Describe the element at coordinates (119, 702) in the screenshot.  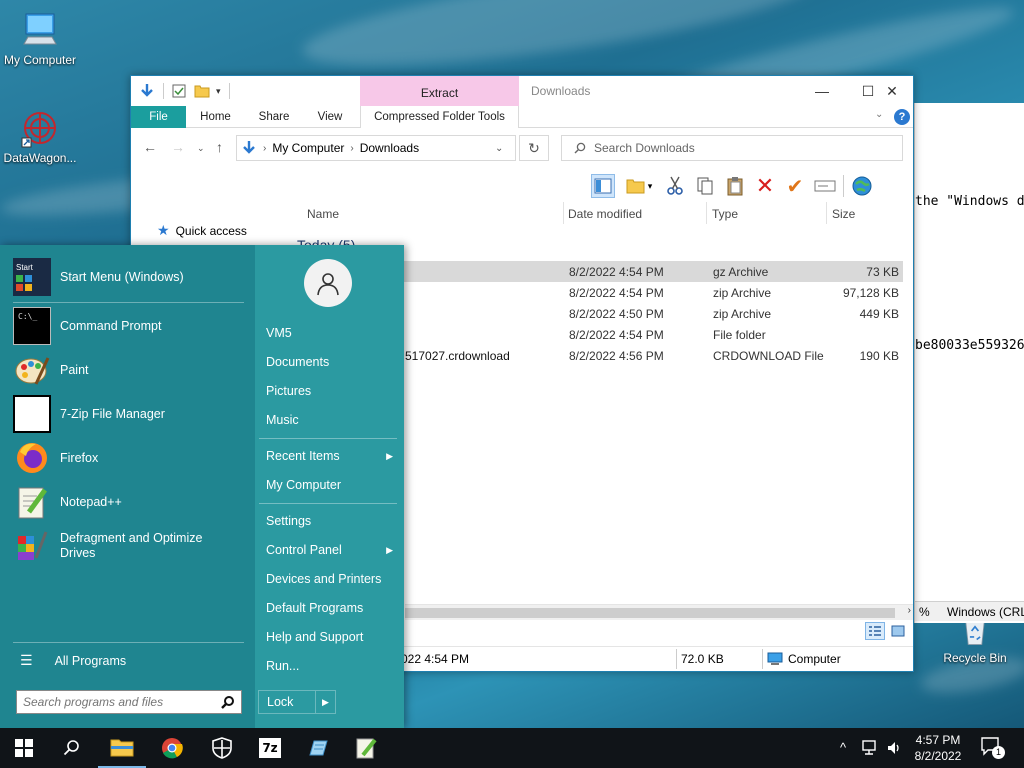
I see `start-search-input` at that location.